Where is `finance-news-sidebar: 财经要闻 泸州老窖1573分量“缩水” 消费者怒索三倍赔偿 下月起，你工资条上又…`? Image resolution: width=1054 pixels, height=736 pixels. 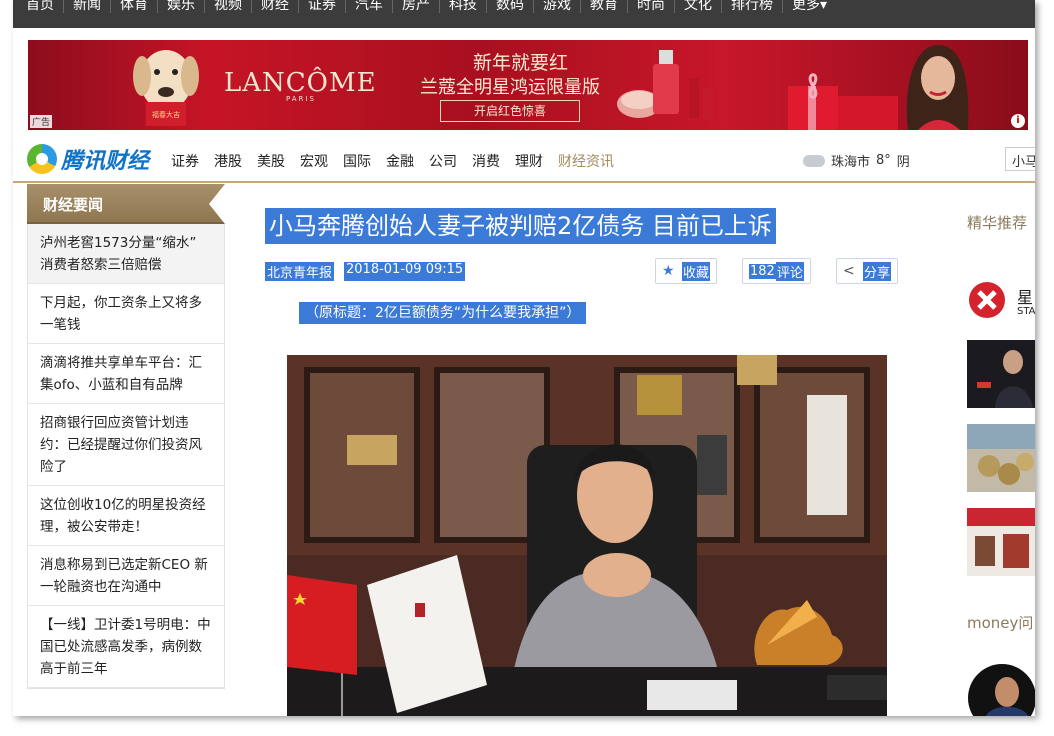 finance-news-sidebar: 财经要闻 泸州老窖1573分量“缩水” 消费者怒索三倍赔偿 下月起，你工资条上又… is located at coordinates (126, 436).